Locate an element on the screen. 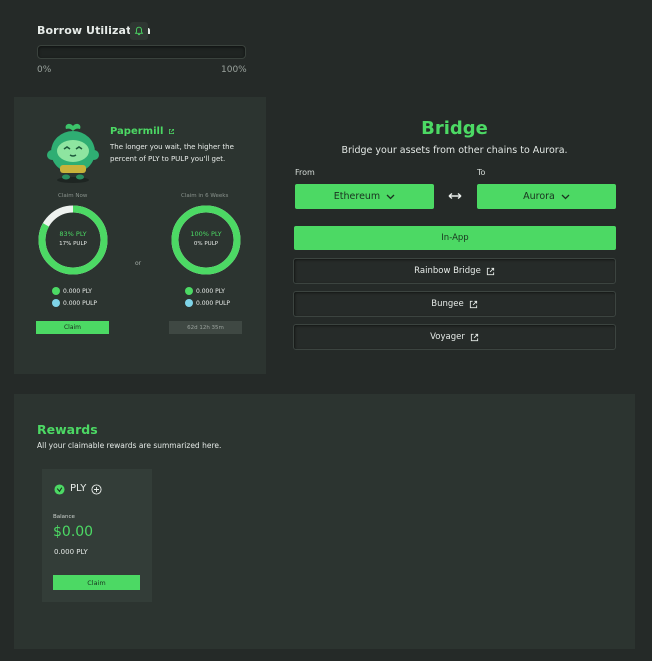 The width and height of the screenshot is (652, 661). claim-weeks-donut is located at coordinates (206, 240).